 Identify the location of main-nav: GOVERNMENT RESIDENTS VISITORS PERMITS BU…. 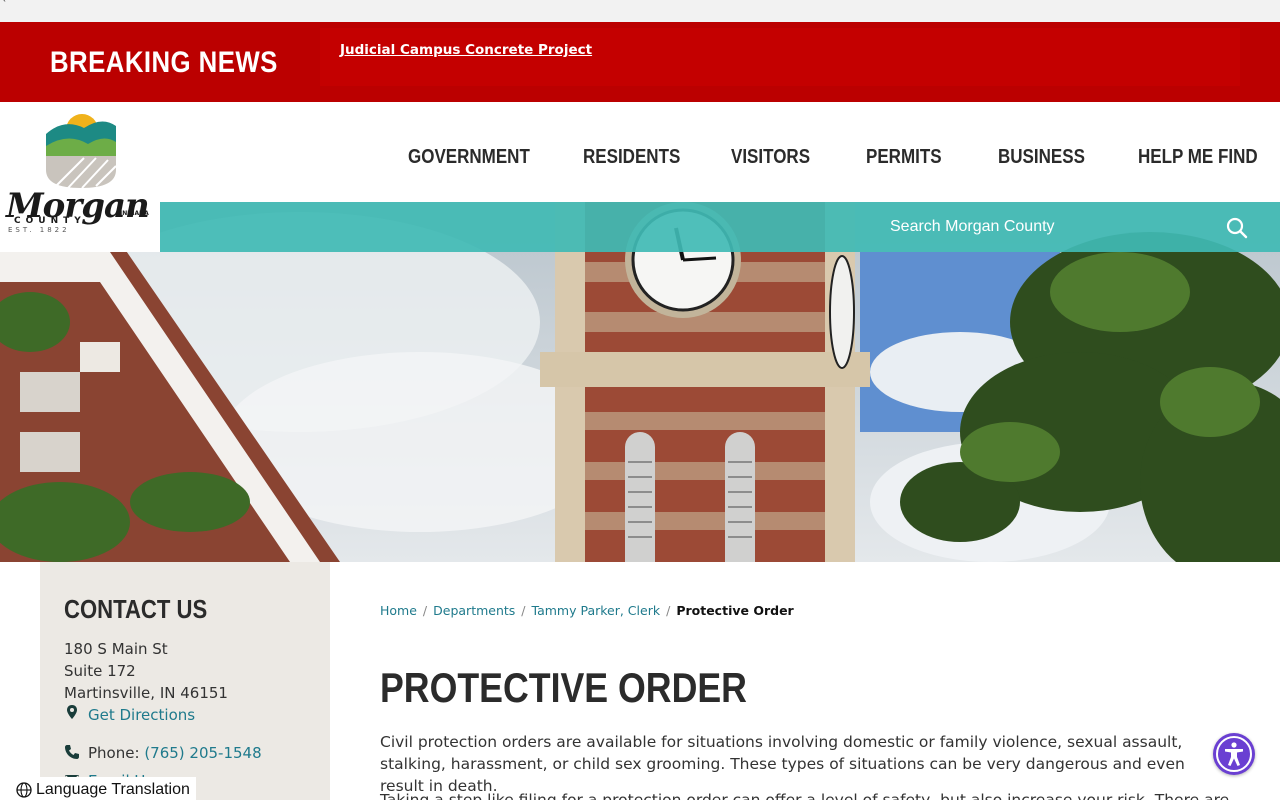
(820, 152).